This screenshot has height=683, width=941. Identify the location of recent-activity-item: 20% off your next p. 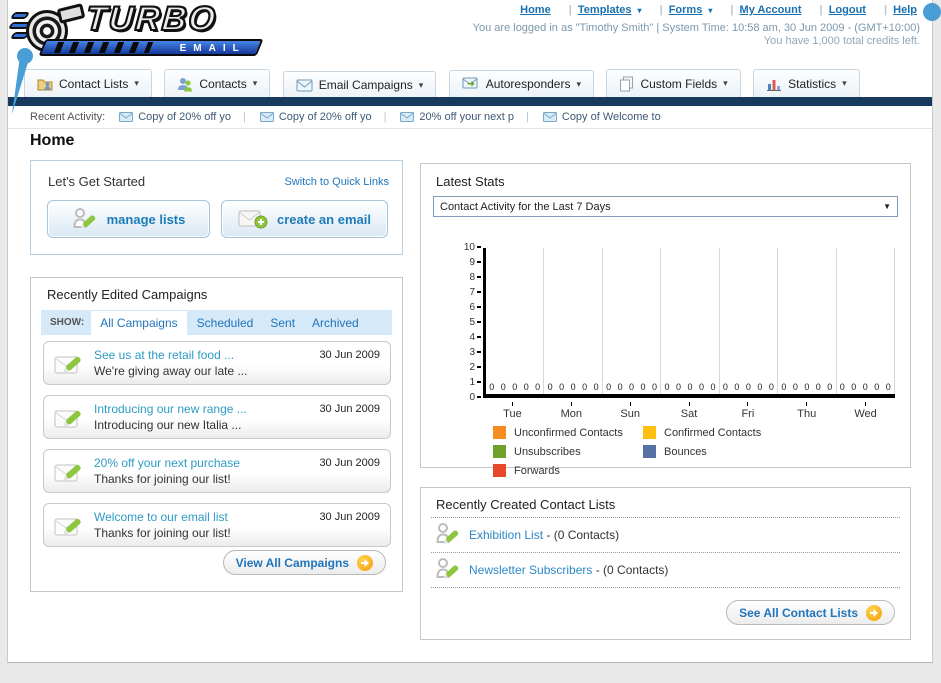
(457, 117).